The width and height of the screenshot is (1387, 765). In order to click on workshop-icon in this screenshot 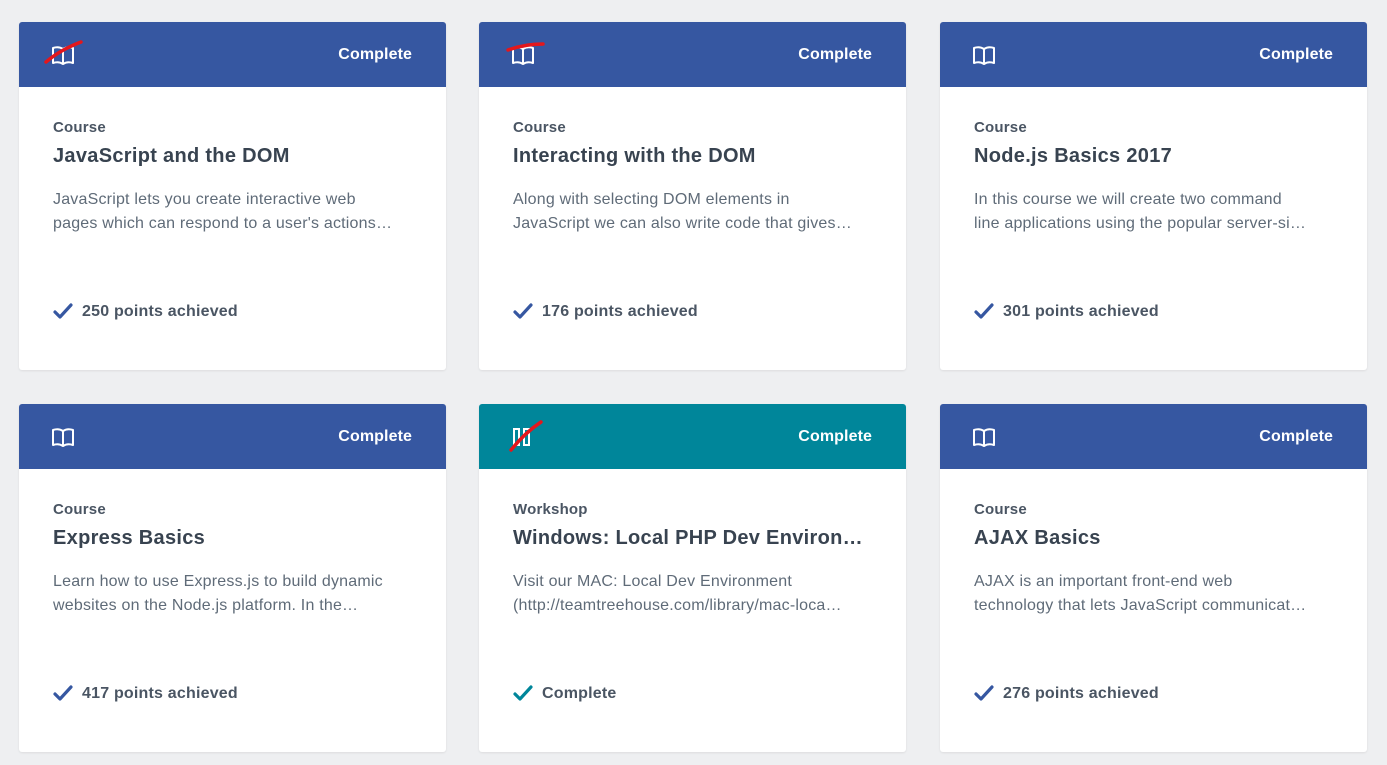, I will do `click(526, 435)`.